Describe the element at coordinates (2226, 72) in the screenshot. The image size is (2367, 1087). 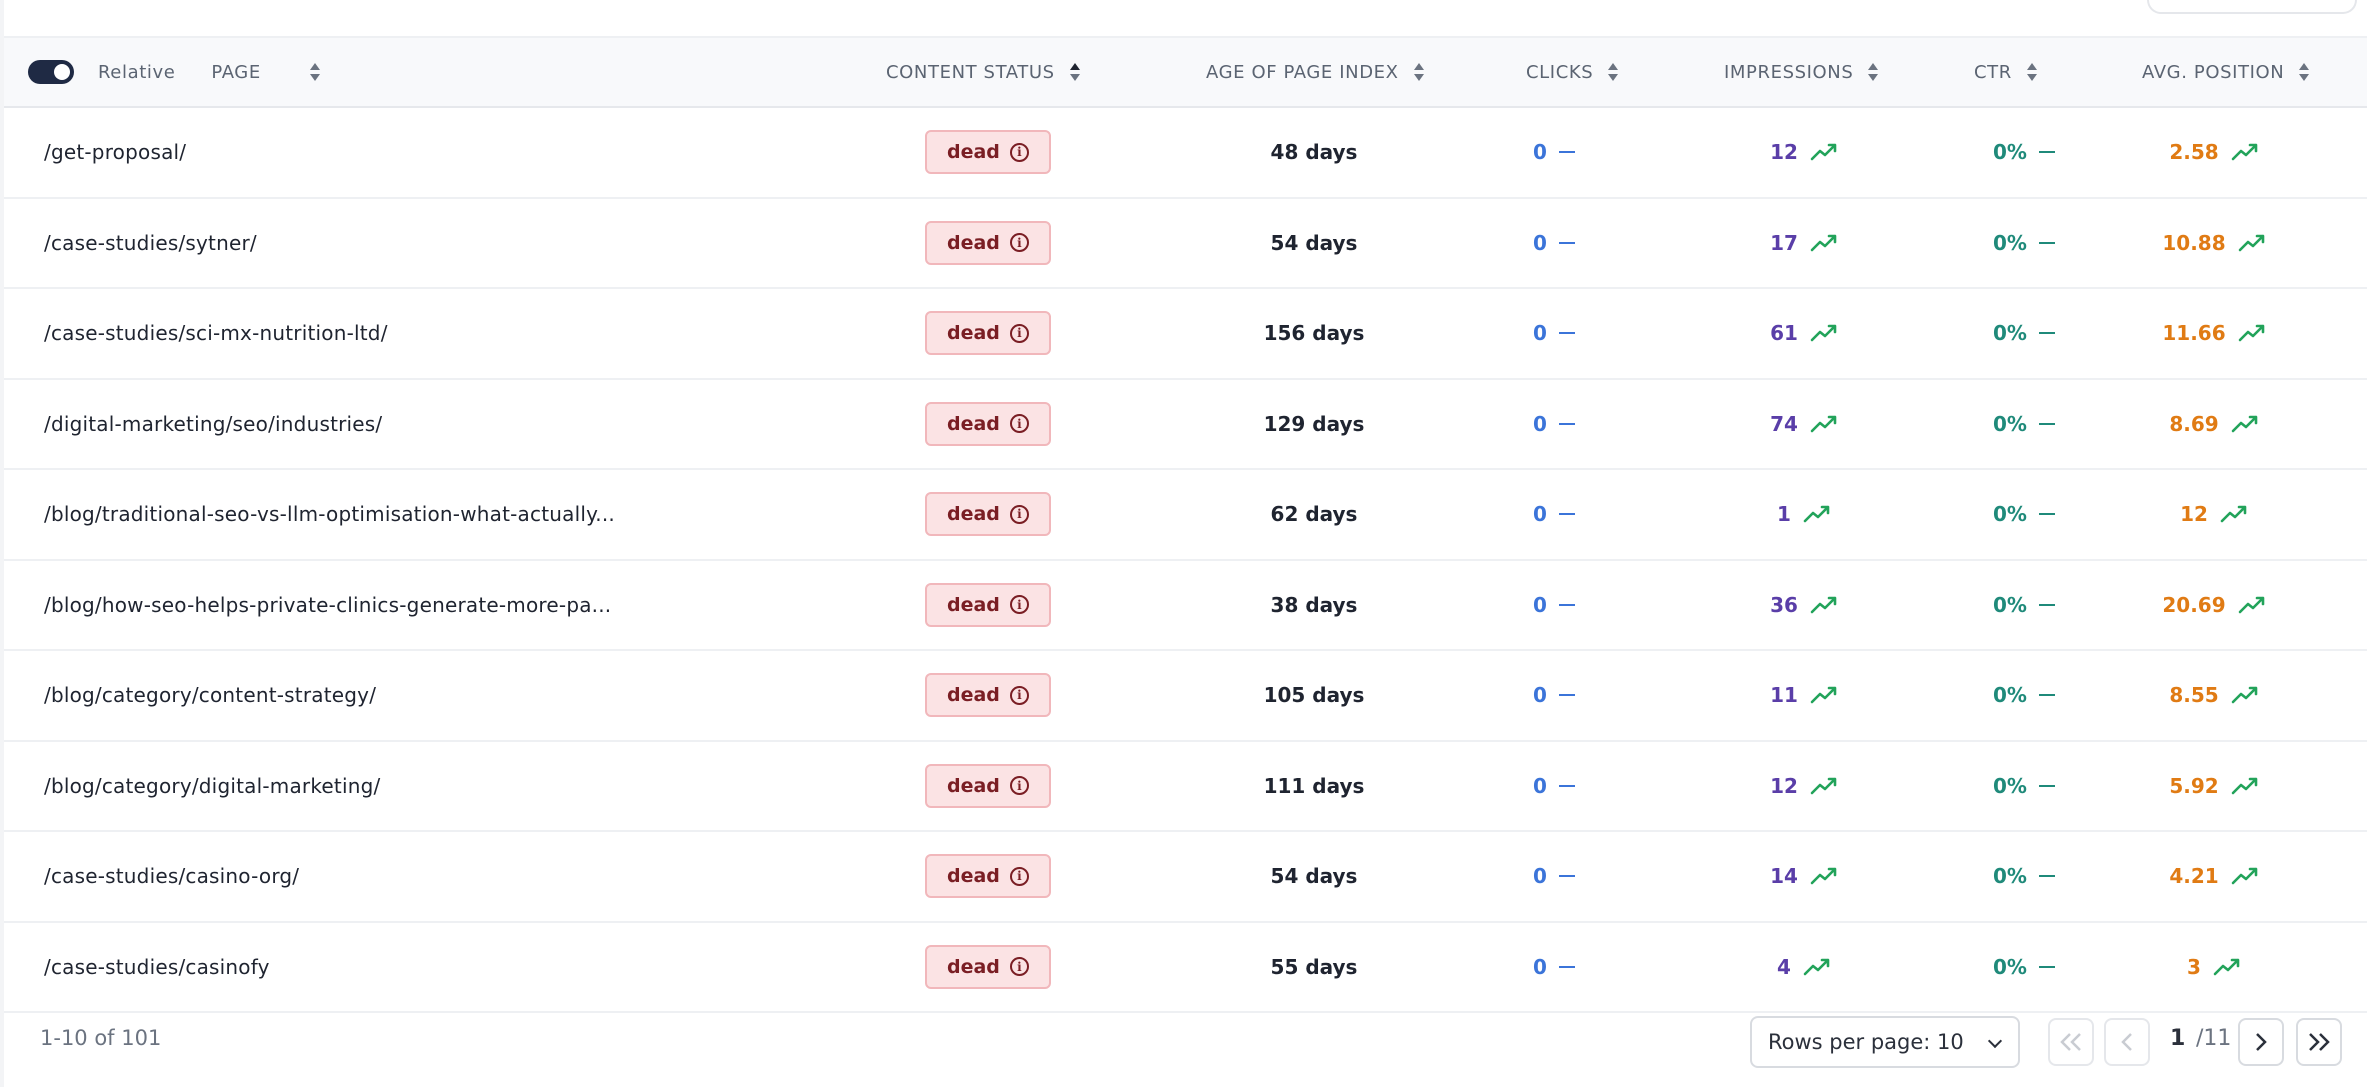
I see `header-avg-position: AVG. POSITION` at that location.